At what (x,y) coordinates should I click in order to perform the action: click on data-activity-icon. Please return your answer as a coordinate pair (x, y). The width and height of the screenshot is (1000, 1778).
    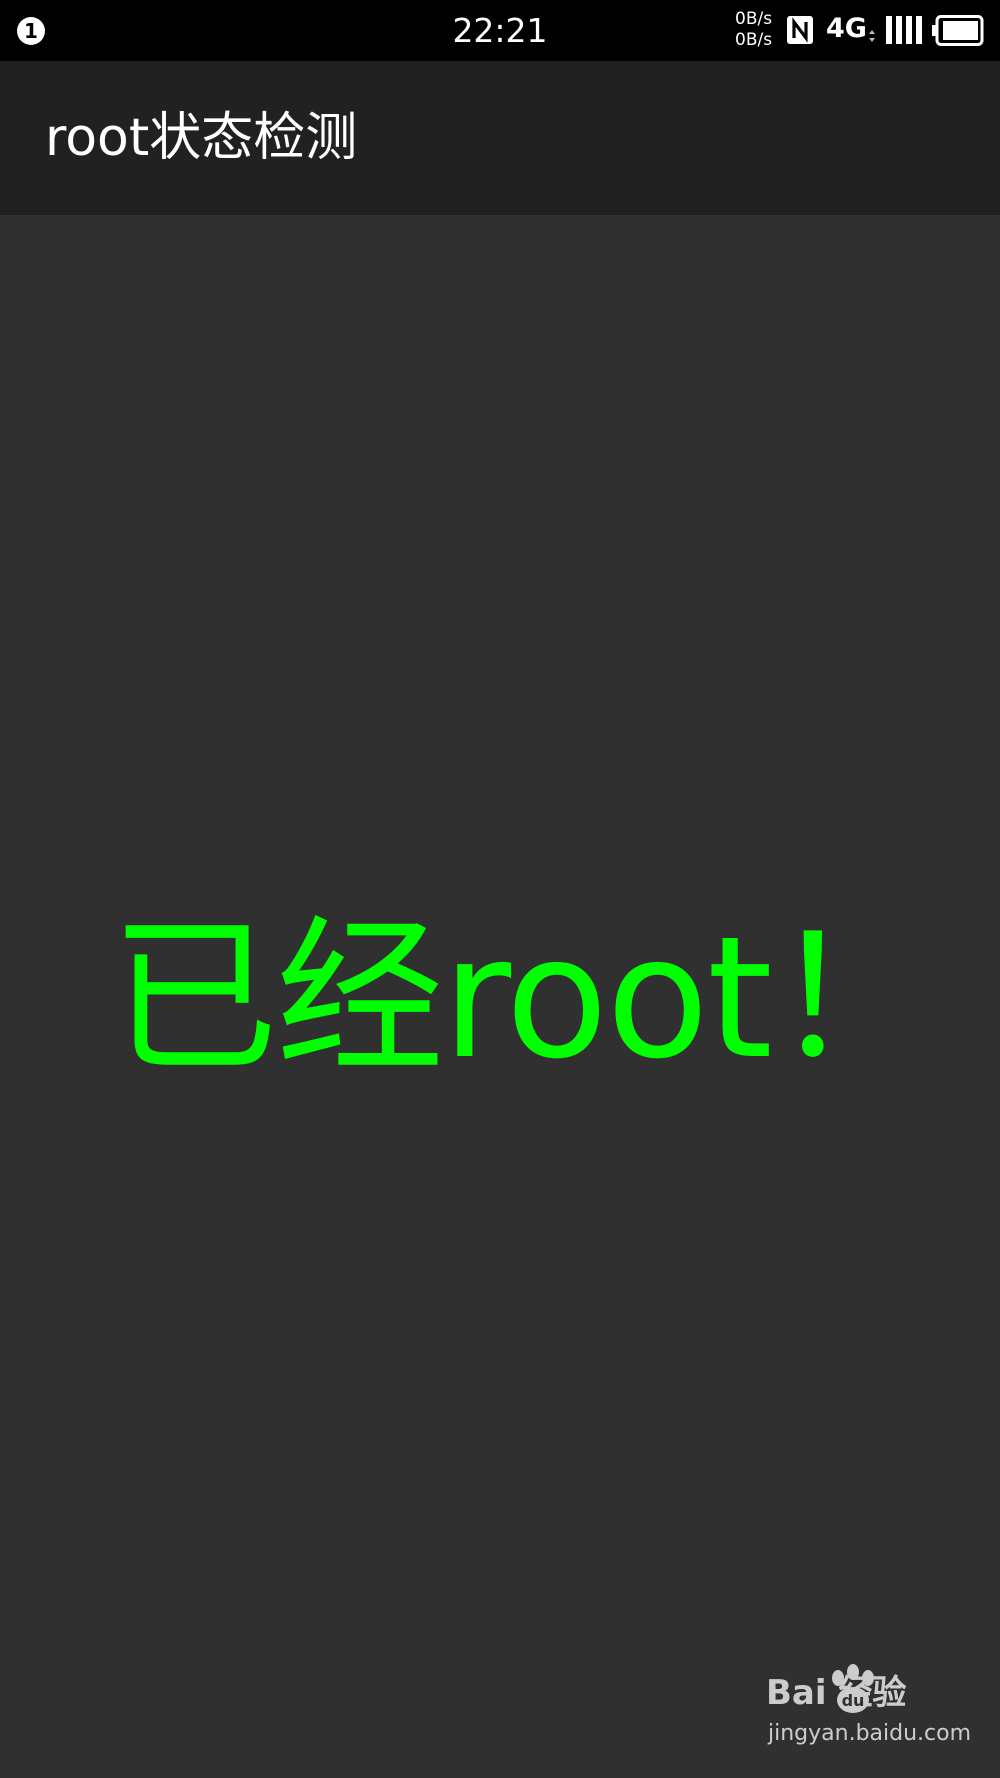
    Looking at the image, I should click on (872, 36).